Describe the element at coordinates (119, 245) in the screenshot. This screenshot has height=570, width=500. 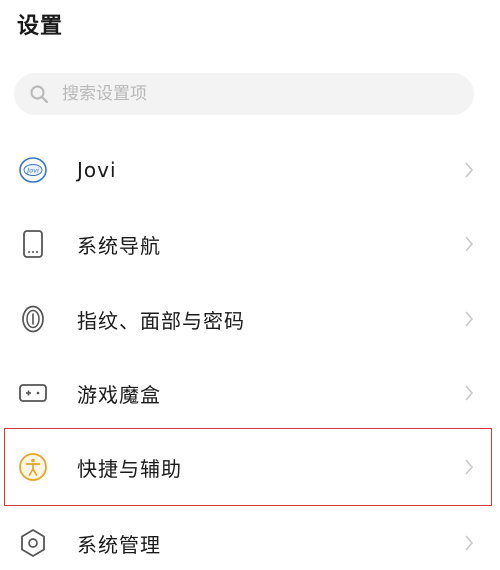
I see `menu-item-label: 系统导航` at that location.